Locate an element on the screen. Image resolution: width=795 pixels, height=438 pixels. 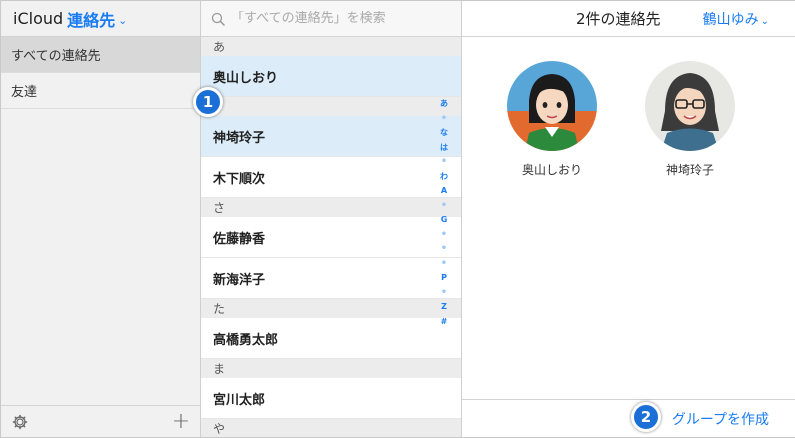
index-letter: な is located at coordinates (444, 133).